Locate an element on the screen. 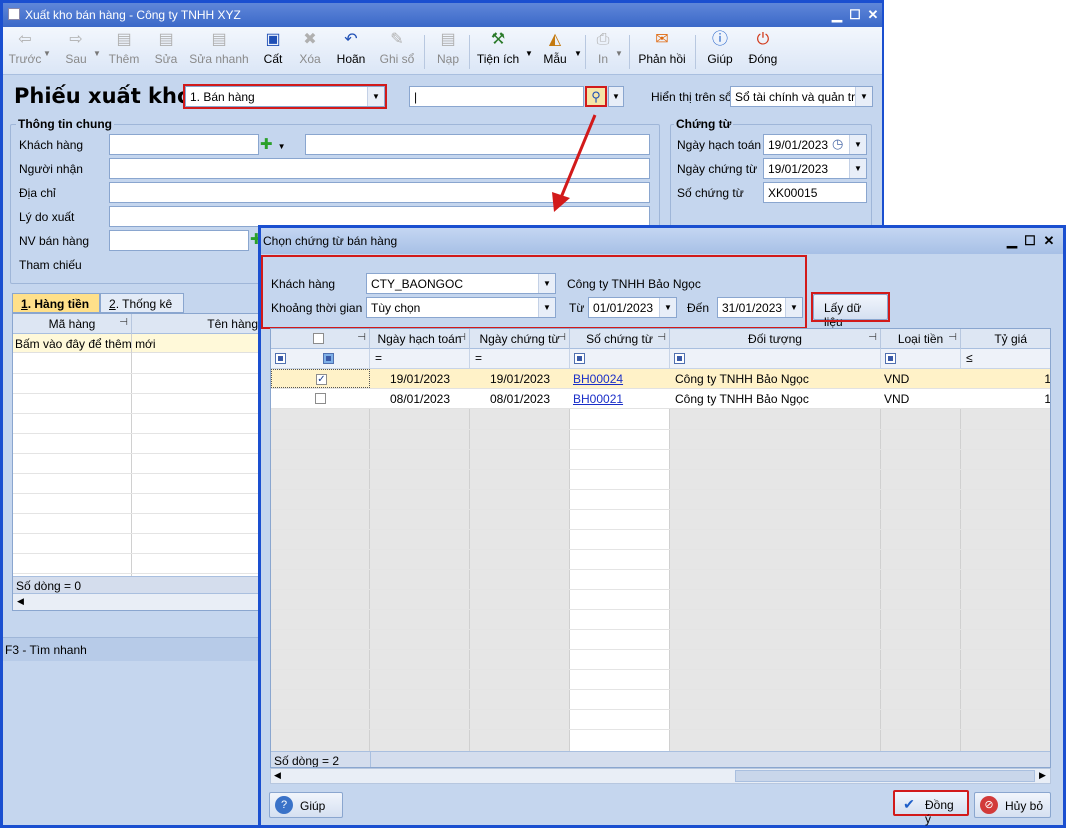  salesperson-input is located at coordinates (179, 240).